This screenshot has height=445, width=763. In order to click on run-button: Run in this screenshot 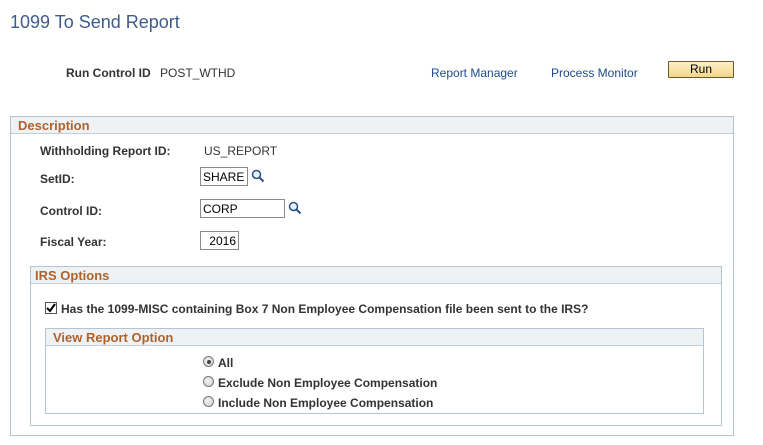, I will do `click(701, 69)`.